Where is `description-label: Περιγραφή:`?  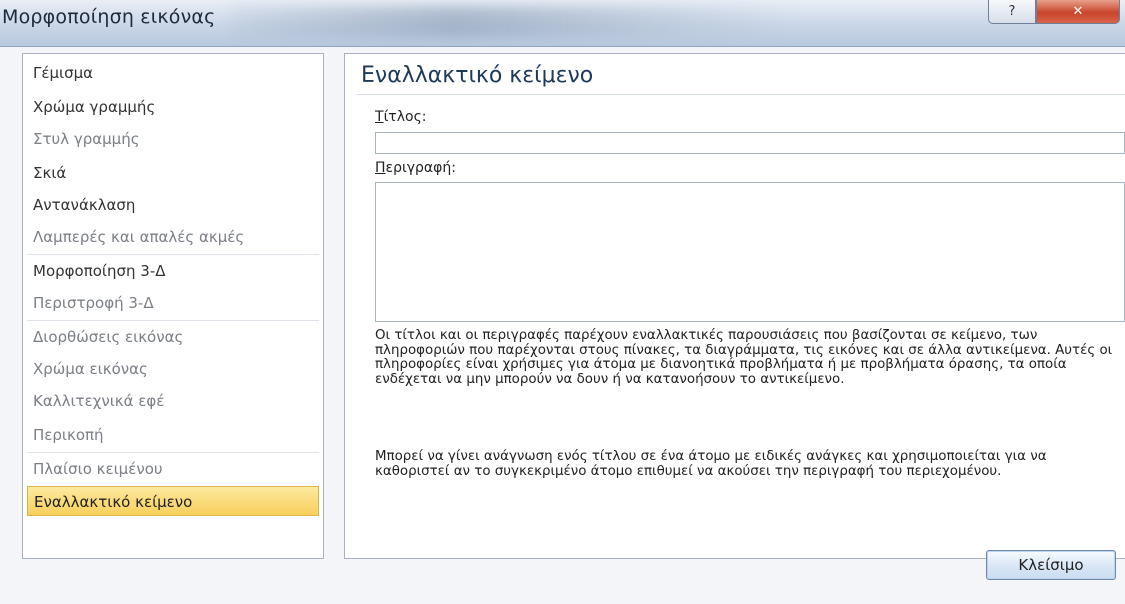 description-label: Περιγραφή: is located at coordinates (415, 168).